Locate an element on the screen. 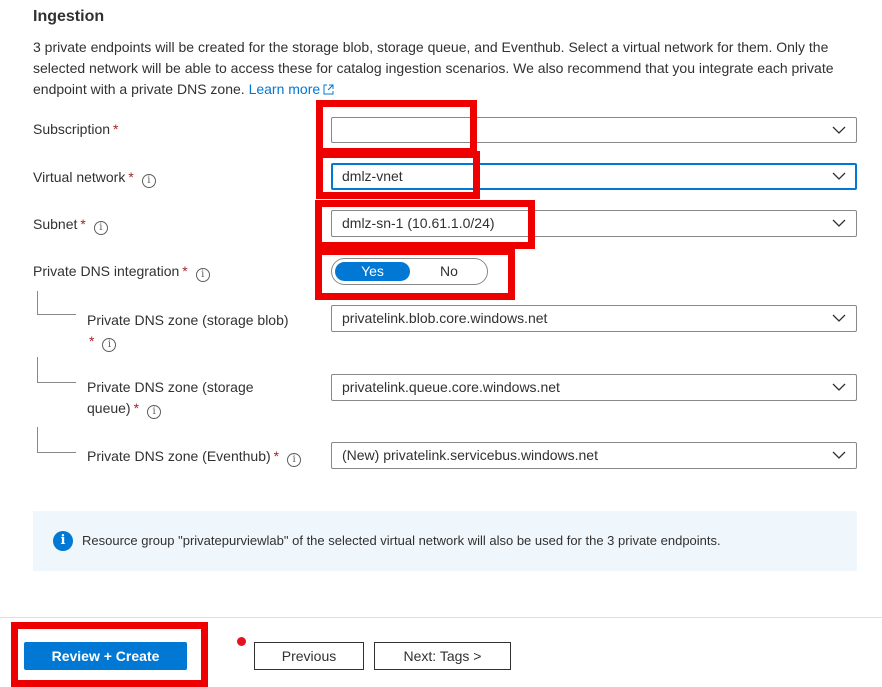 The width and height of the screenshot is (882, 687). dns-zone-eventhub-label-text: Private DNS zone (Eventhub) is located at coordinates (179, 456).